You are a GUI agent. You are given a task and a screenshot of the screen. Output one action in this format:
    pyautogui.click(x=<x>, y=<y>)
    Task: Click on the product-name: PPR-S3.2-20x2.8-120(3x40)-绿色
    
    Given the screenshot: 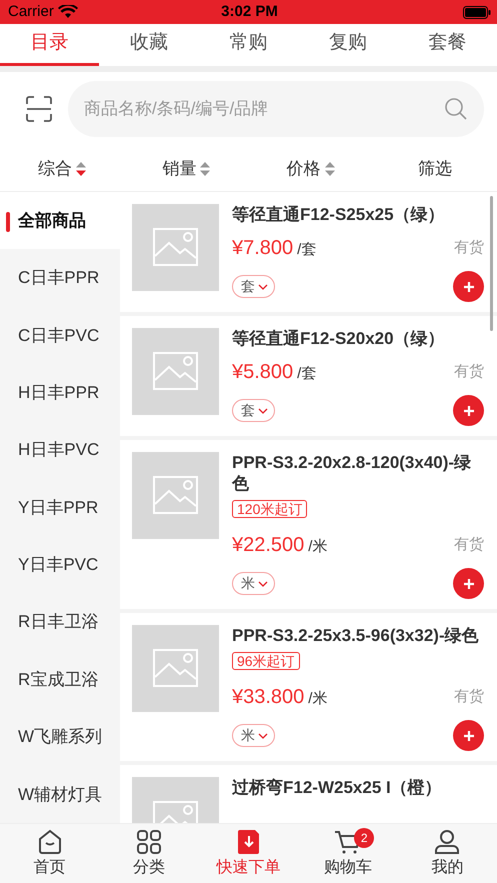 What is the action you would take?
    pyautogui.click(x=358, y=473)
    